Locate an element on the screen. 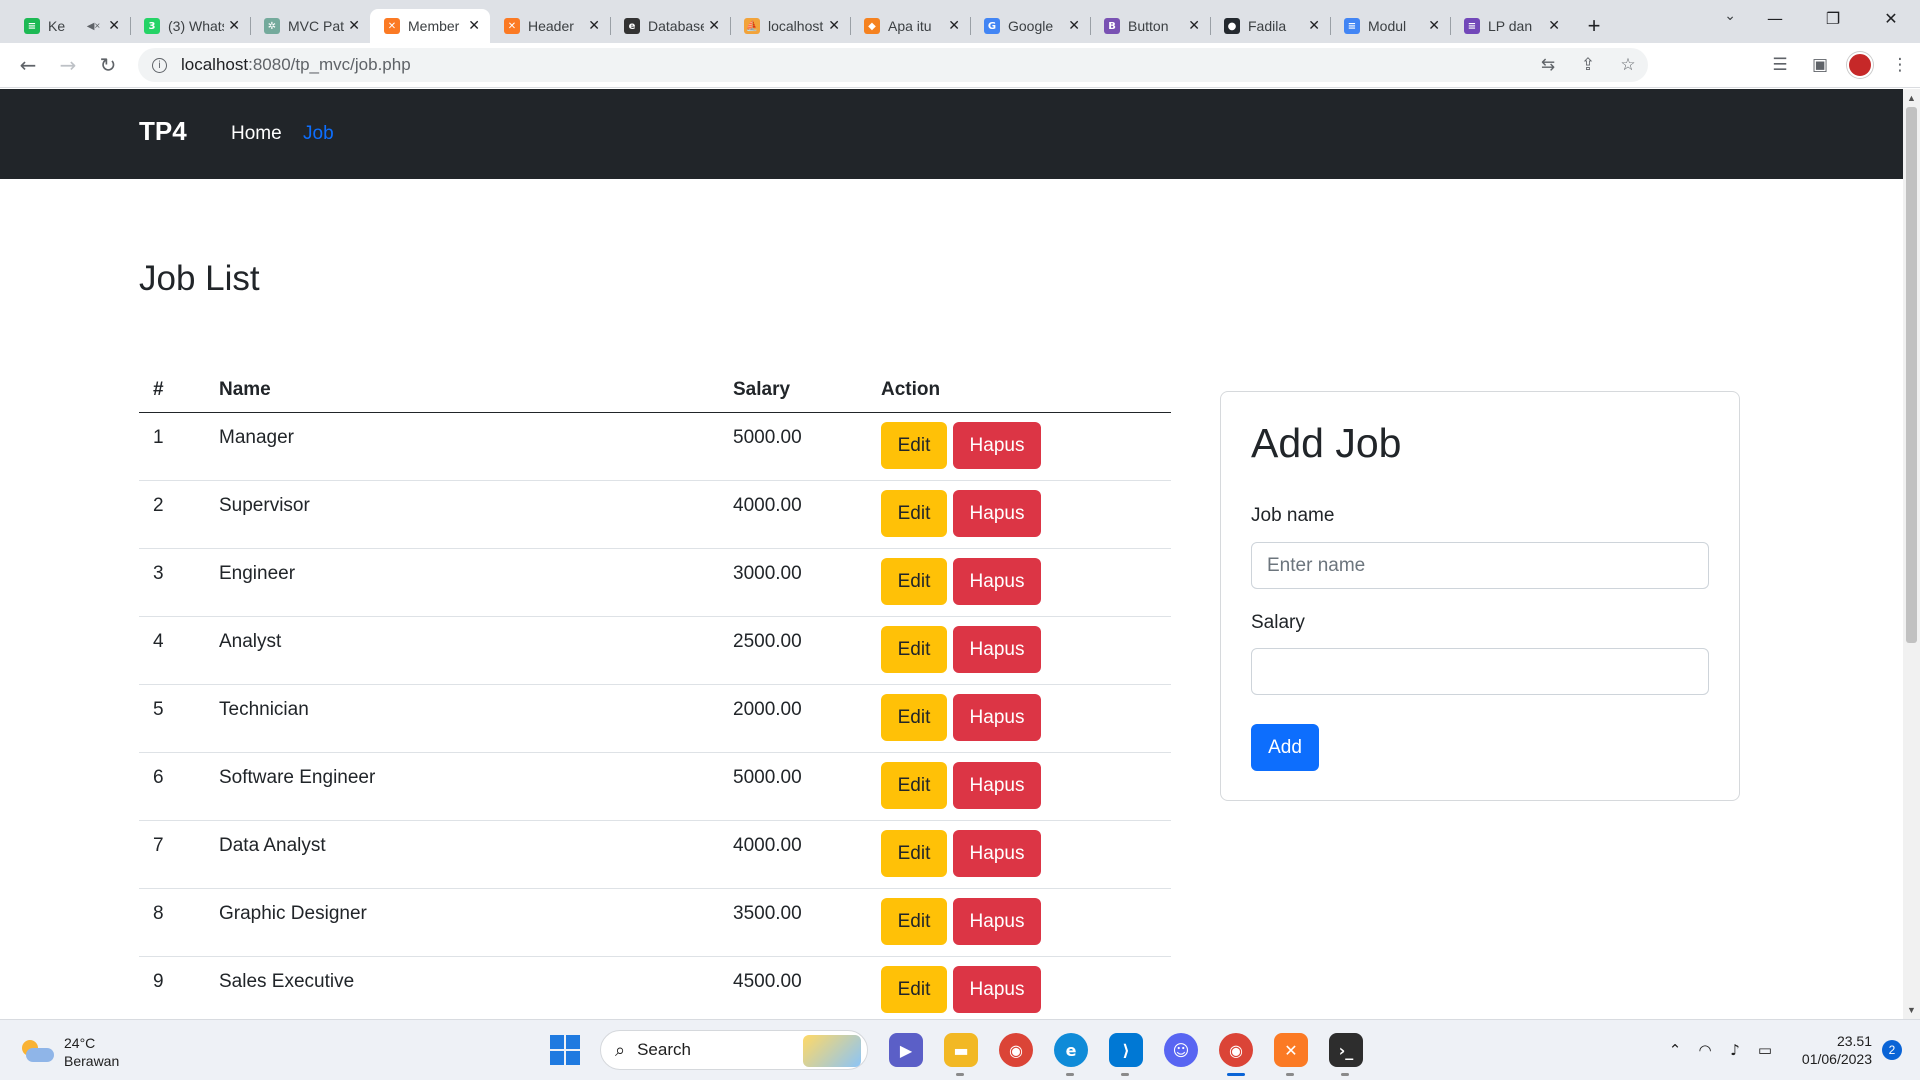 Image resolution: width=1920 pixels, height=1080 pixels. bookmark-star-icon: ☆ is located at coordinates (1628, 65).